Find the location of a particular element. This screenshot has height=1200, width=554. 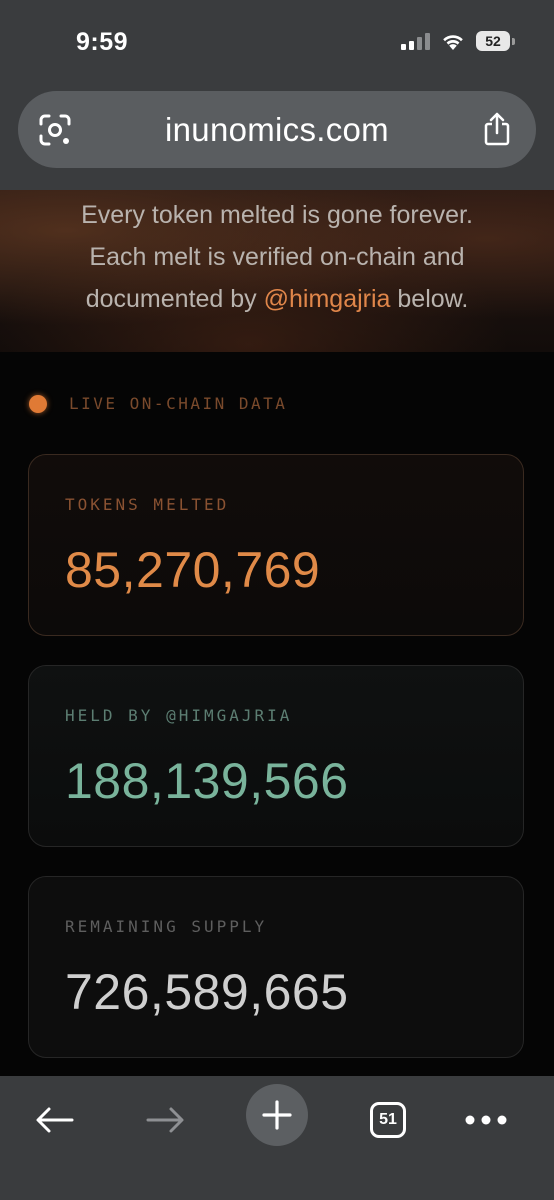

tokens-melted-card: TOKENS MELTED 85,270,769 is located at coordinates (276, 545).